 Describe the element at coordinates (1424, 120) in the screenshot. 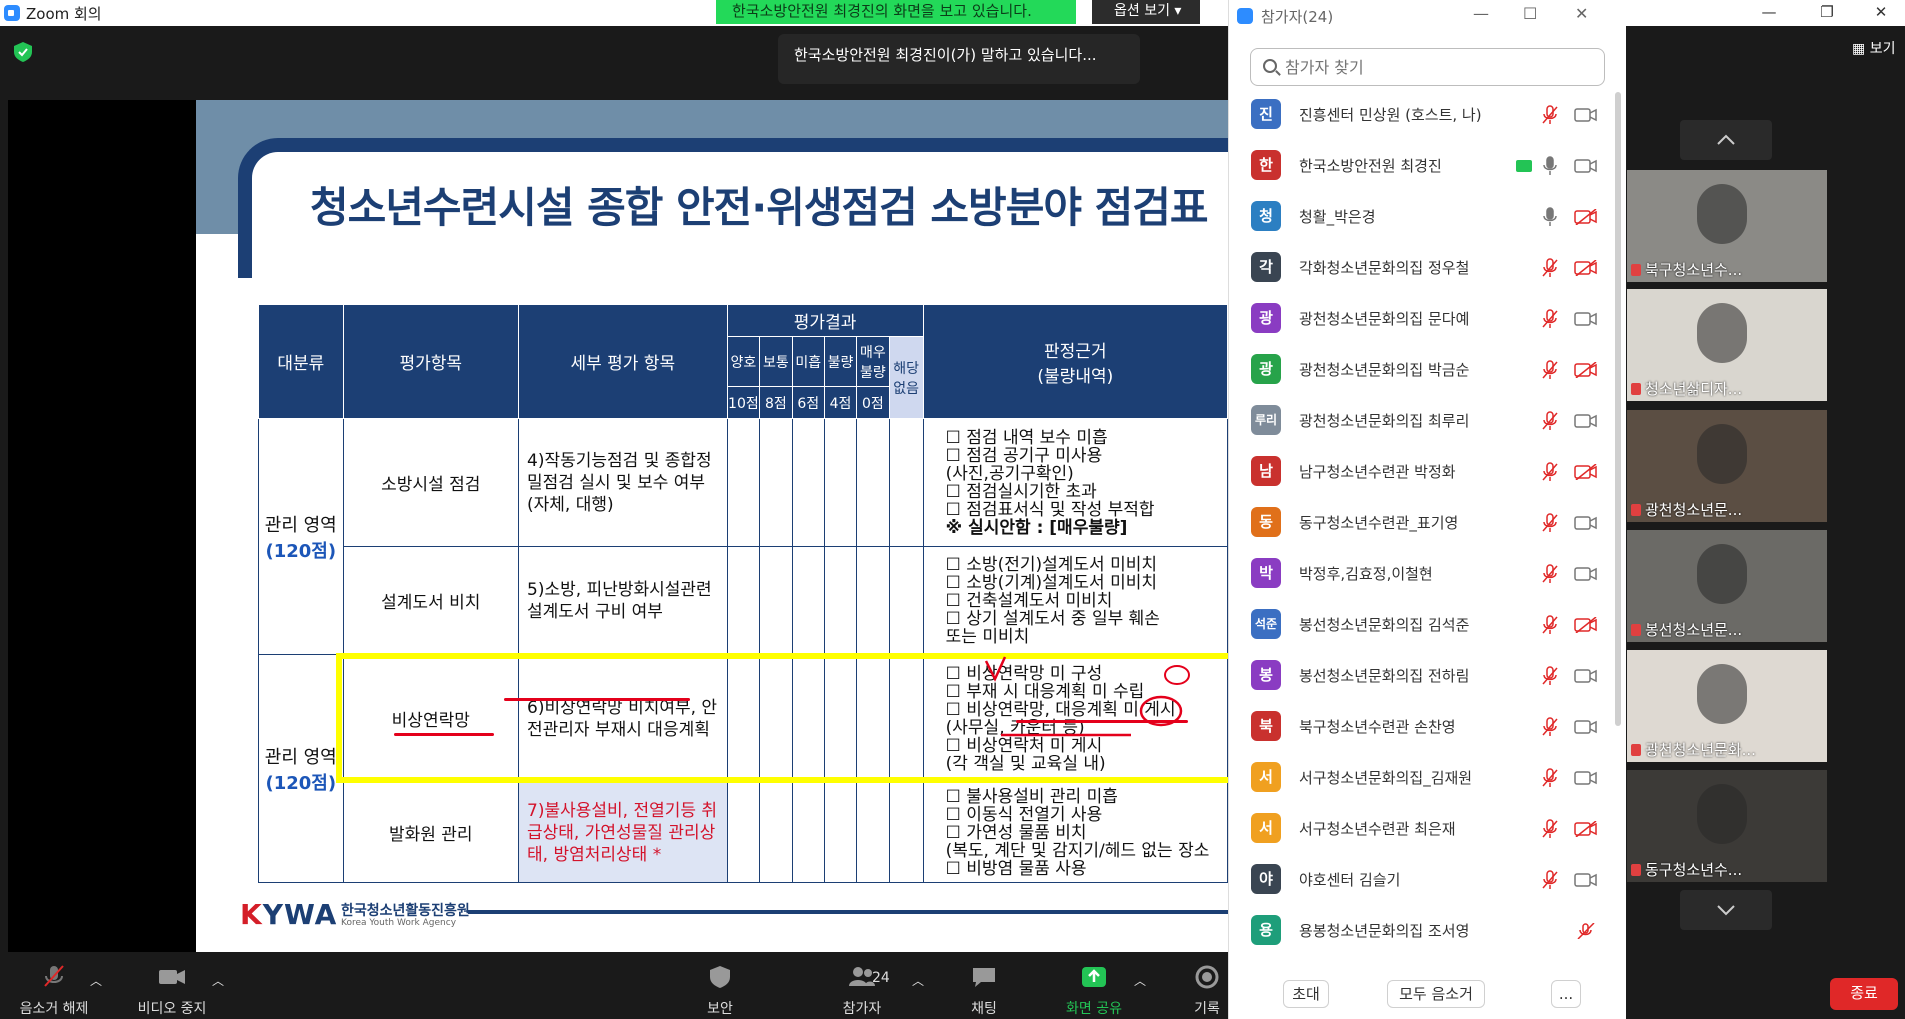

I see `participant-row: 진 진흥센터 민상원 (호스트, 나)` at that location.